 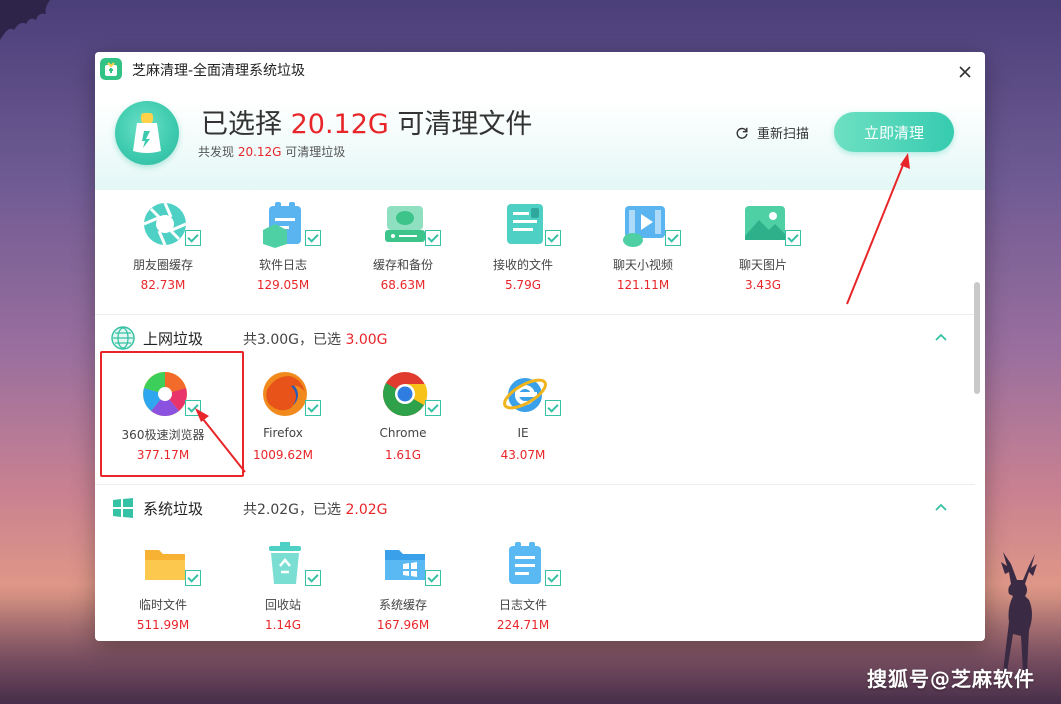 I want to click on selected-summary: 已选择 20.12G 可清理文件, so click(x=366, y=121).